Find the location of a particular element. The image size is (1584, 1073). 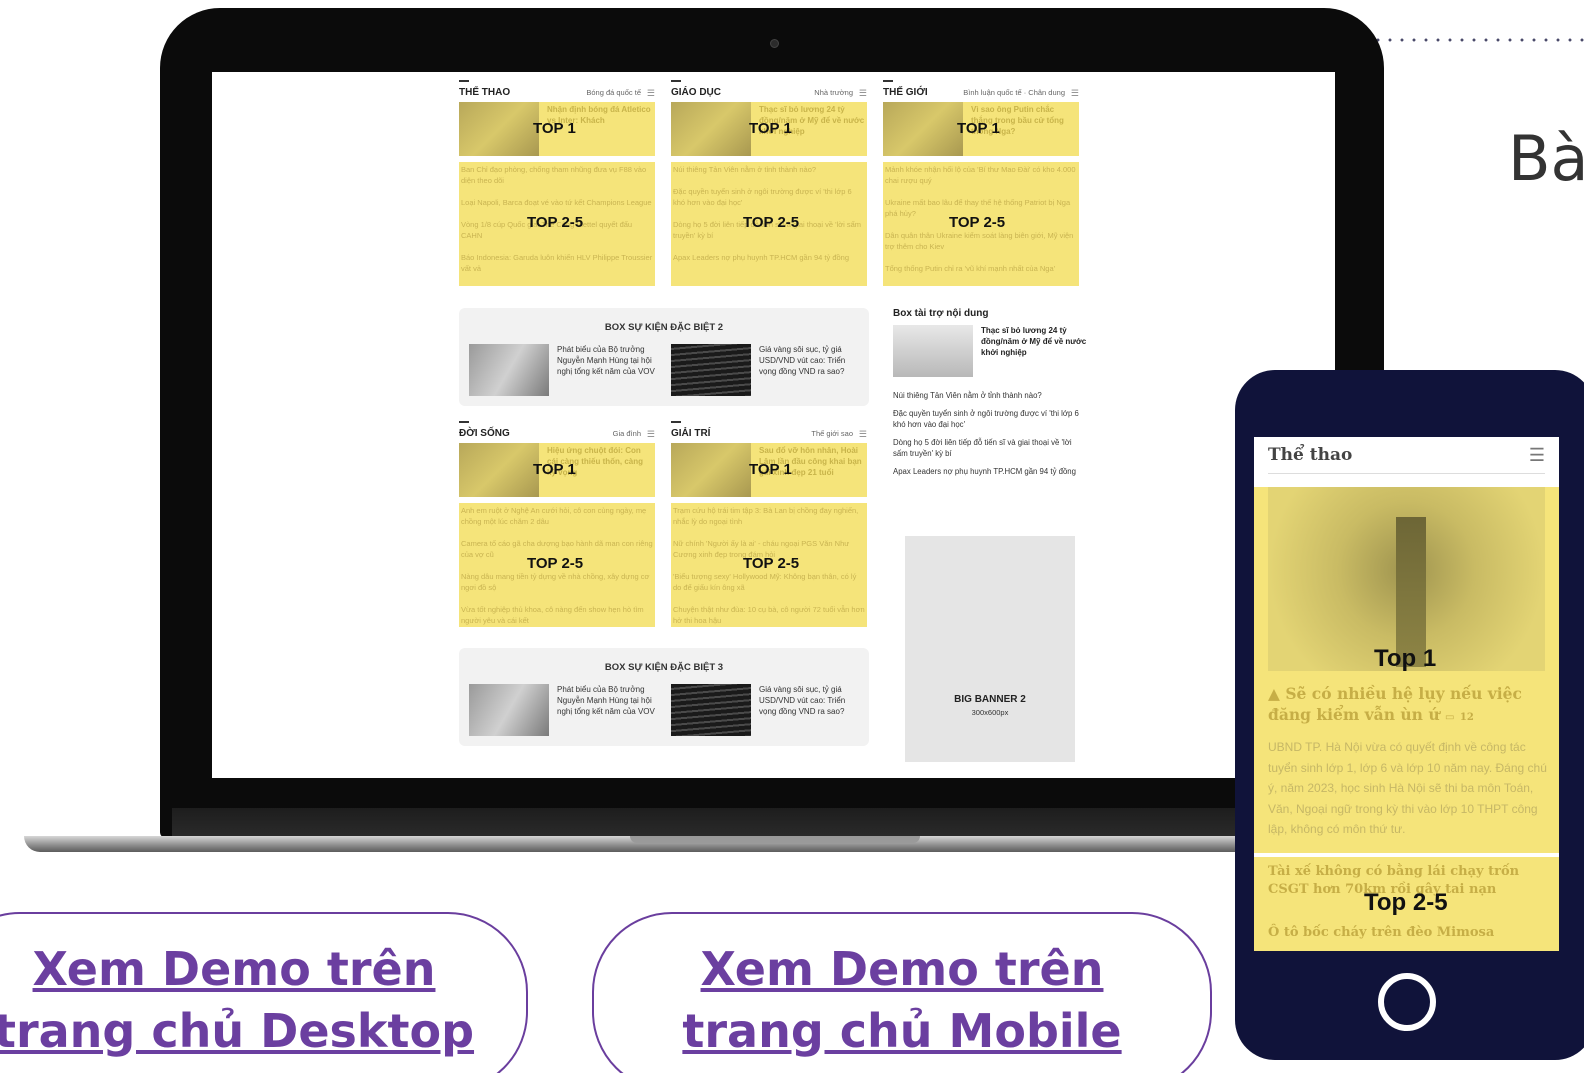

category-subnav: Bình luận quốc tế · Chân dung is located at coordinates (1014, 92).